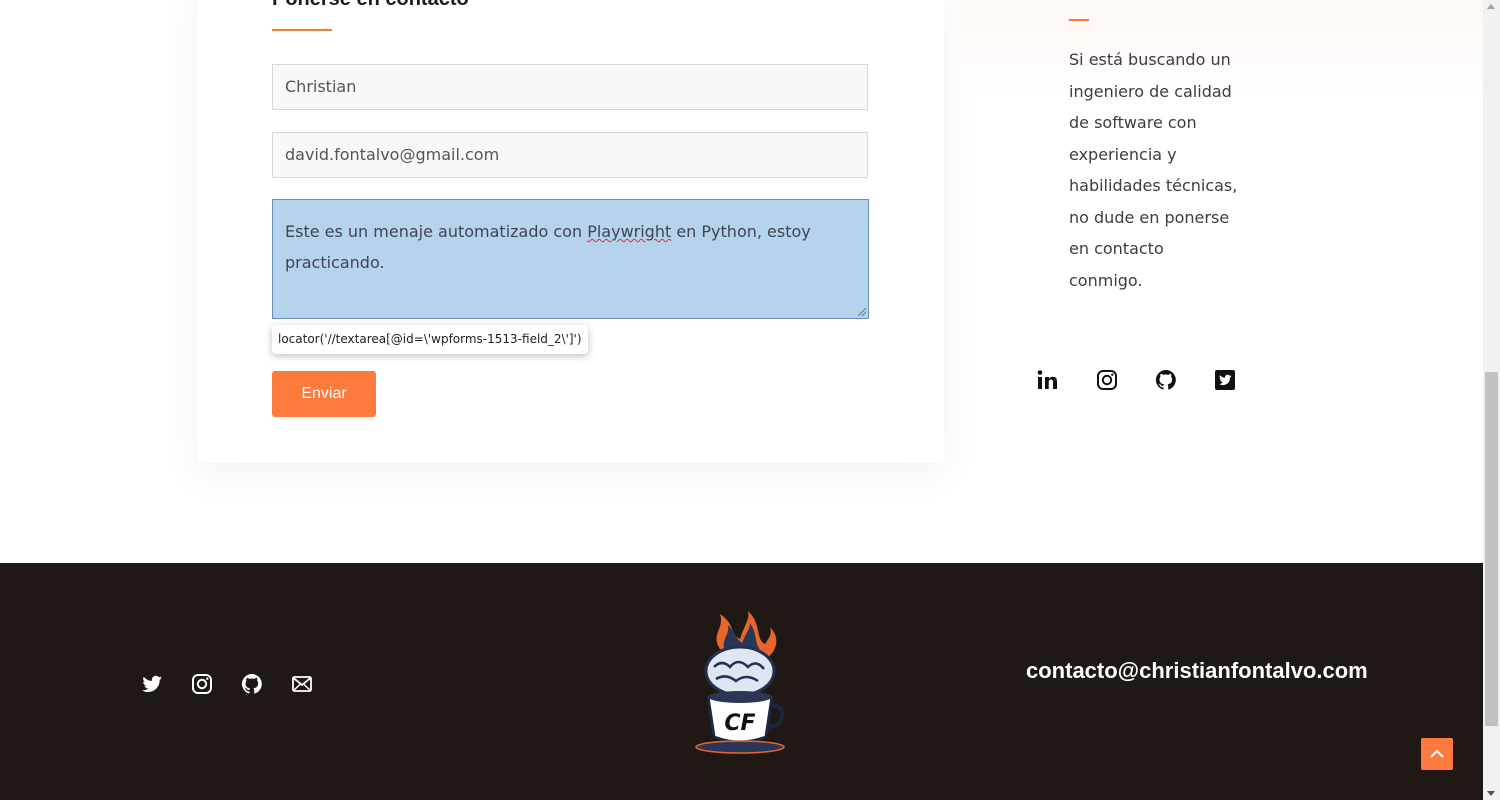 Image resolution: width=1500 pixels, height=800 pixels. Describe the element at coordinates (1197, 671) in the screenshot. I see `footer-email-link: contacto@christianfontalvo.com` at that location.